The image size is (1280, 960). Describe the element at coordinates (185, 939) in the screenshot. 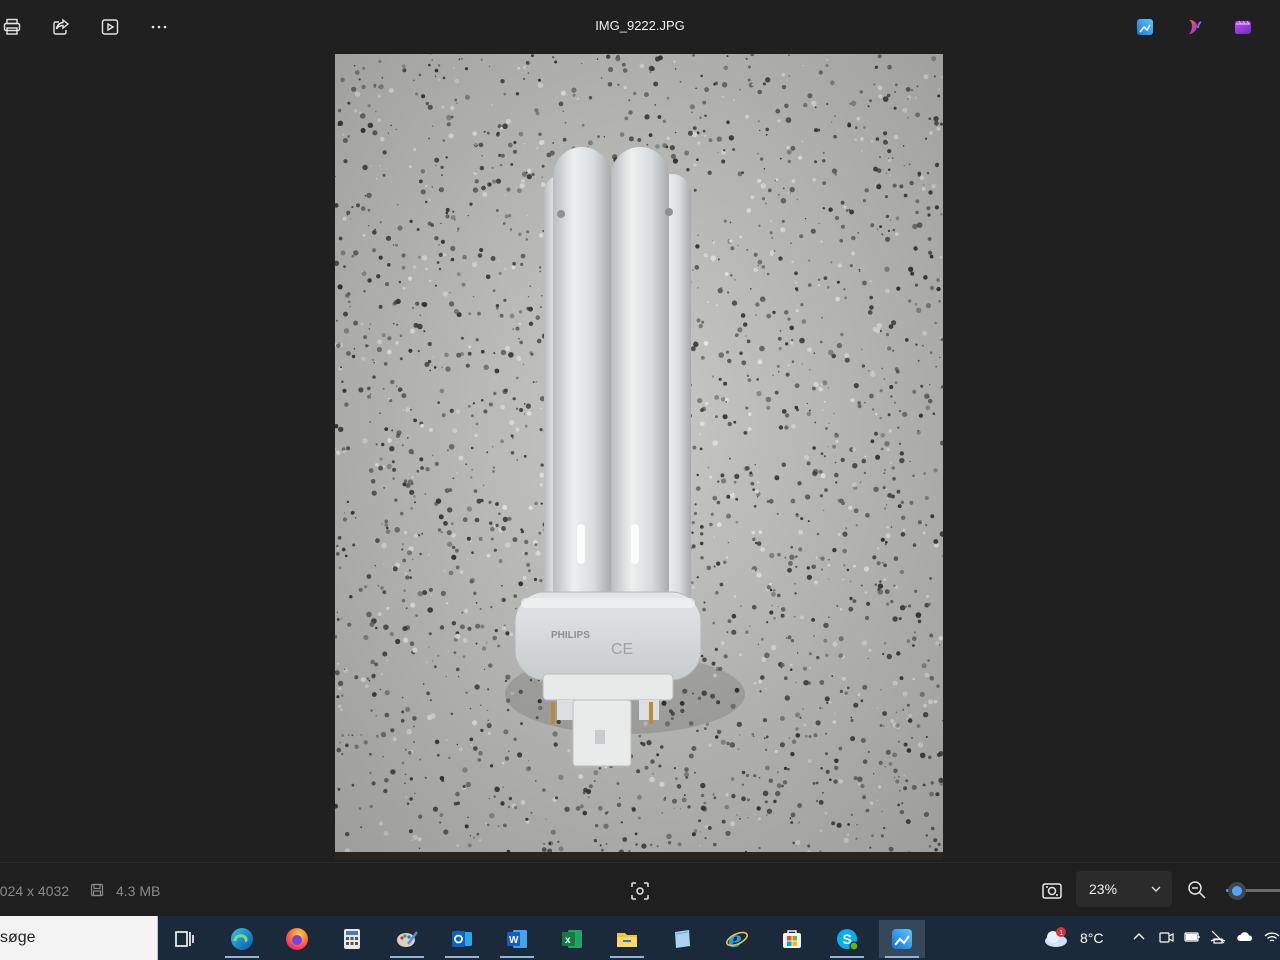

I see `task-view-icon` at that location.